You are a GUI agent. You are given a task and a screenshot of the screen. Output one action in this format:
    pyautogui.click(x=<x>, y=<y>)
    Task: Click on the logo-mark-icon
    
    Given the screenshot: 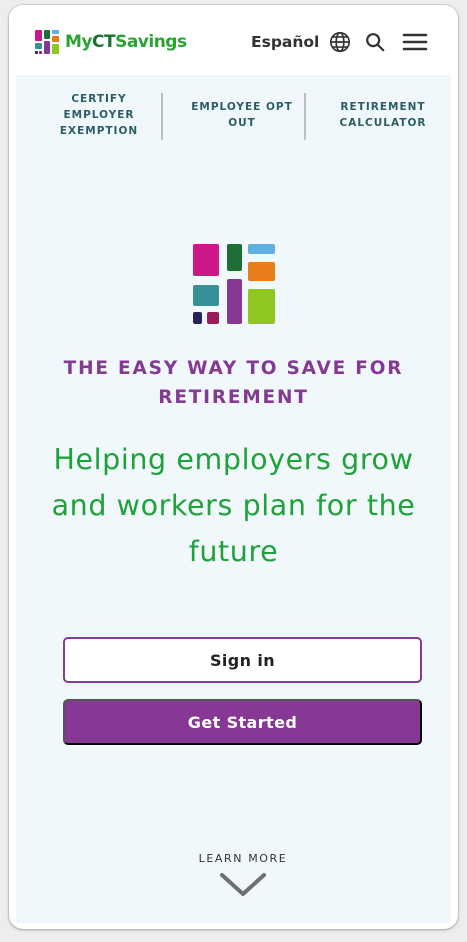 What is the action you would take?
    pyautogui.click(x=47, y=42)
    